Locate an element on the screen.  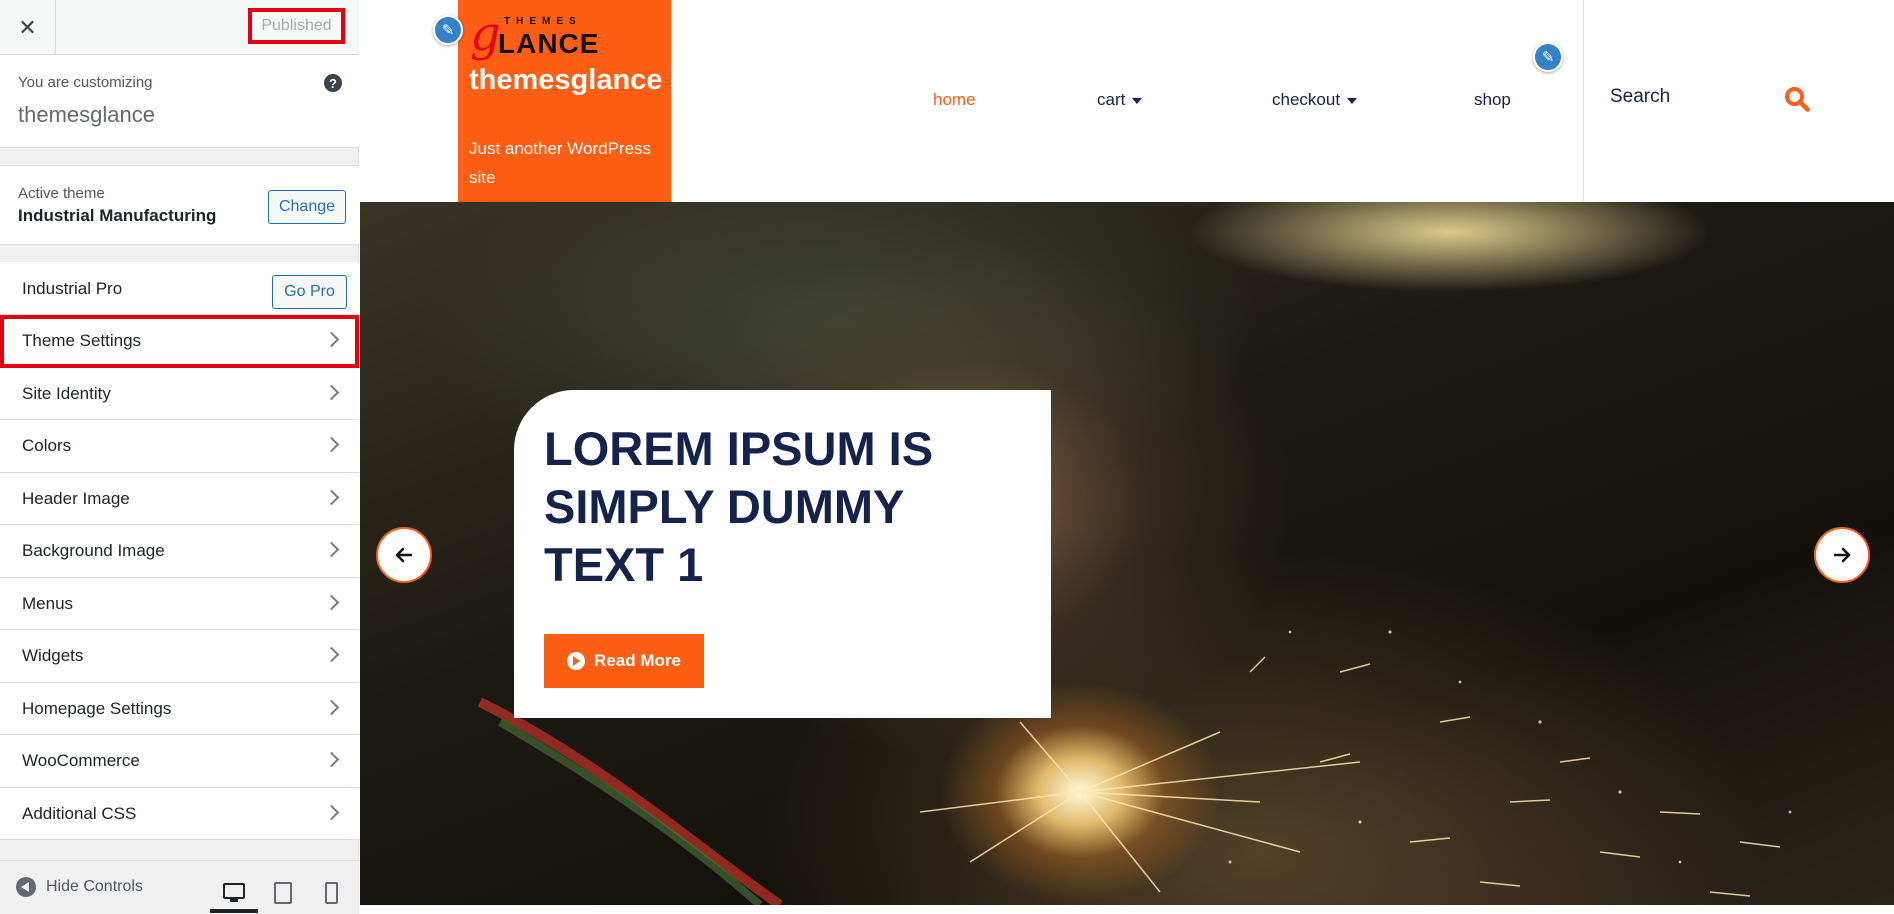
help-icon: ? is located at coordinates (333, 83).